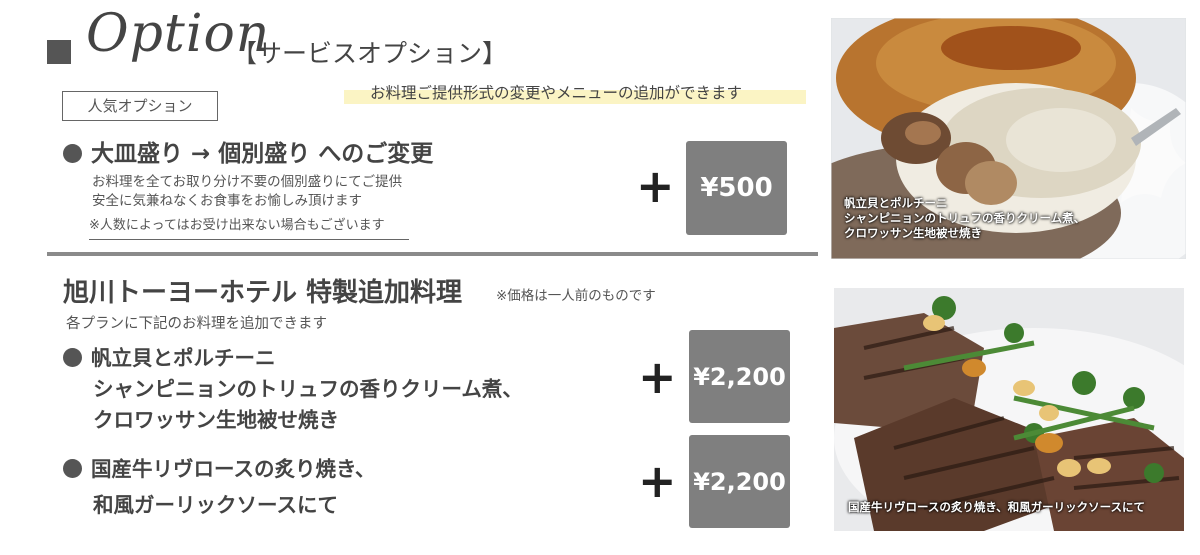  What do you see at coordinates (233, 469) in the screenshot?
I see `dish-2-line1: 国産牛リヴロースの炙り焼き、` at bounding box center [233, 469].